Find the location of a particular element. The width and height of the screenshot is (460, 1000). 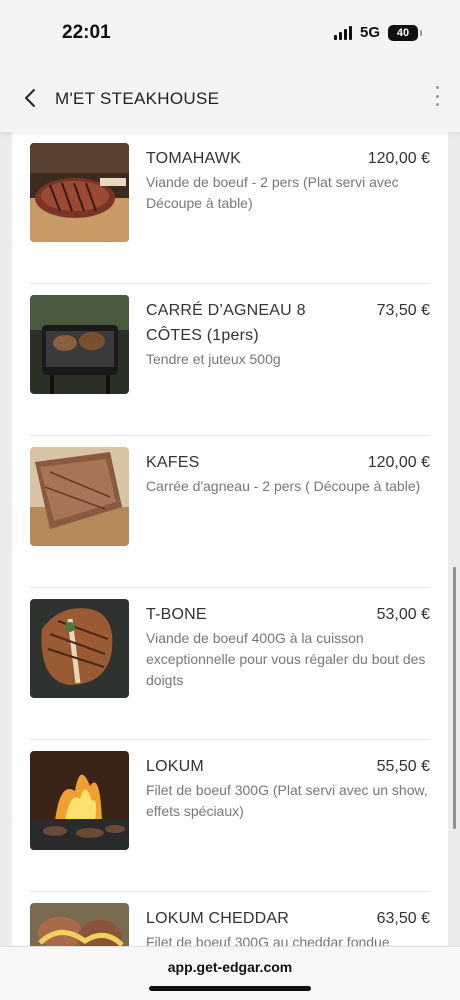

network-label: 5G is located at coordinates (369, 32).